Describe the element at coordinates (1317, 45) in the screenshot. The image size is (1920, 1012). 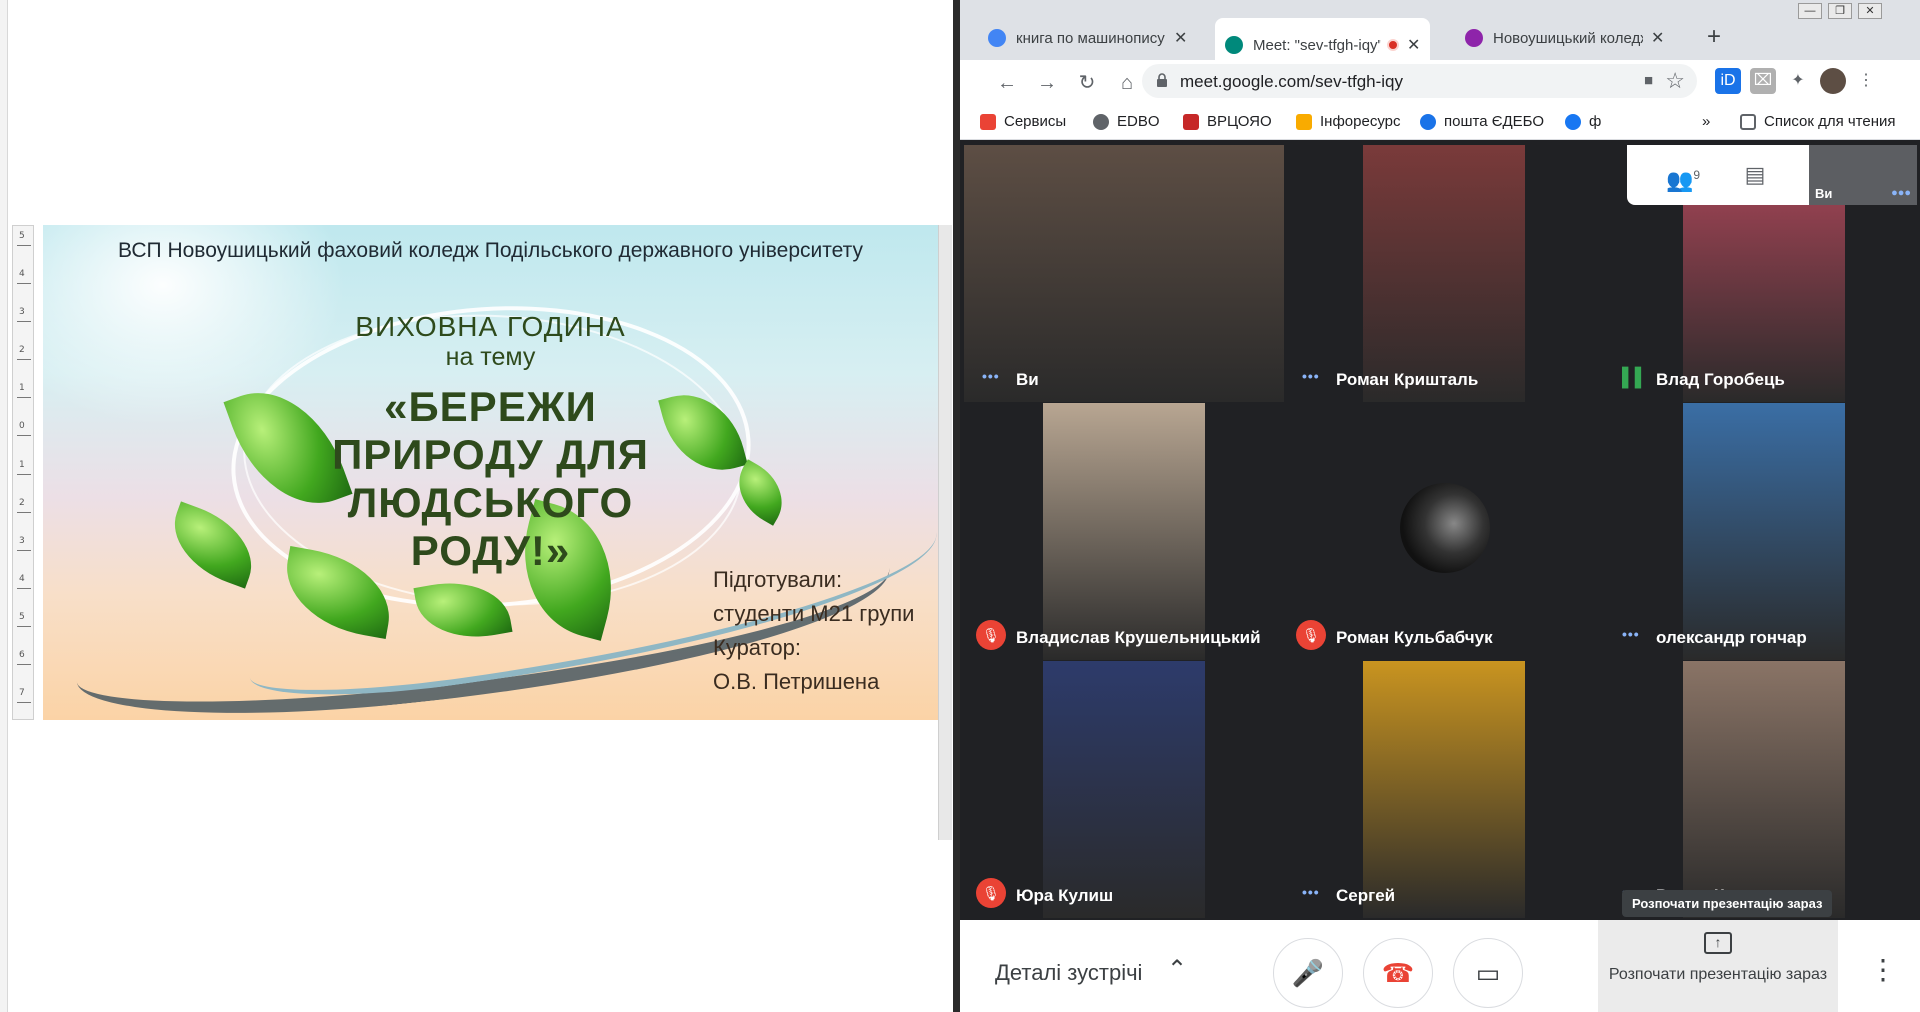
I see `tab-label: Meet: "sev-tfgh-iqy"` at that location.